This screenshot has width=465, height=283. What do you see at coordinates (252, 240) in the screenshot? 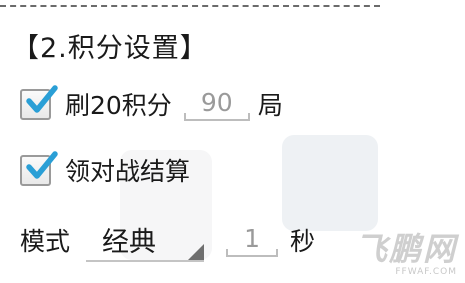
I see `interval-seconds-input: 1` at bounding box center [252, 240].